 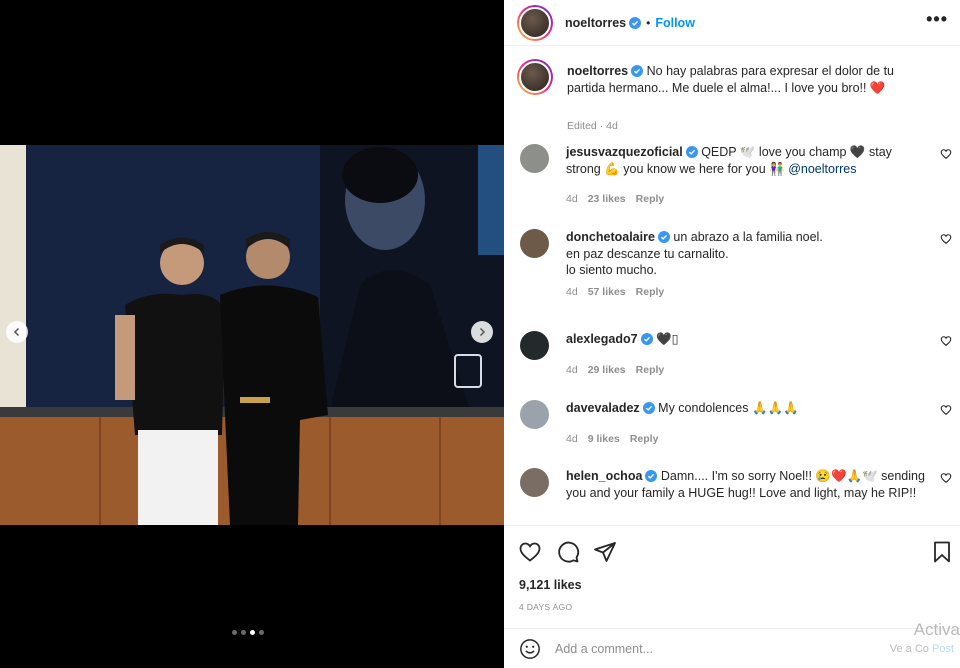 What do you see at coordinates (607, 292) in the screenshot?
I see `comment-likes: 57 likes` at bounding box center [607, 292].